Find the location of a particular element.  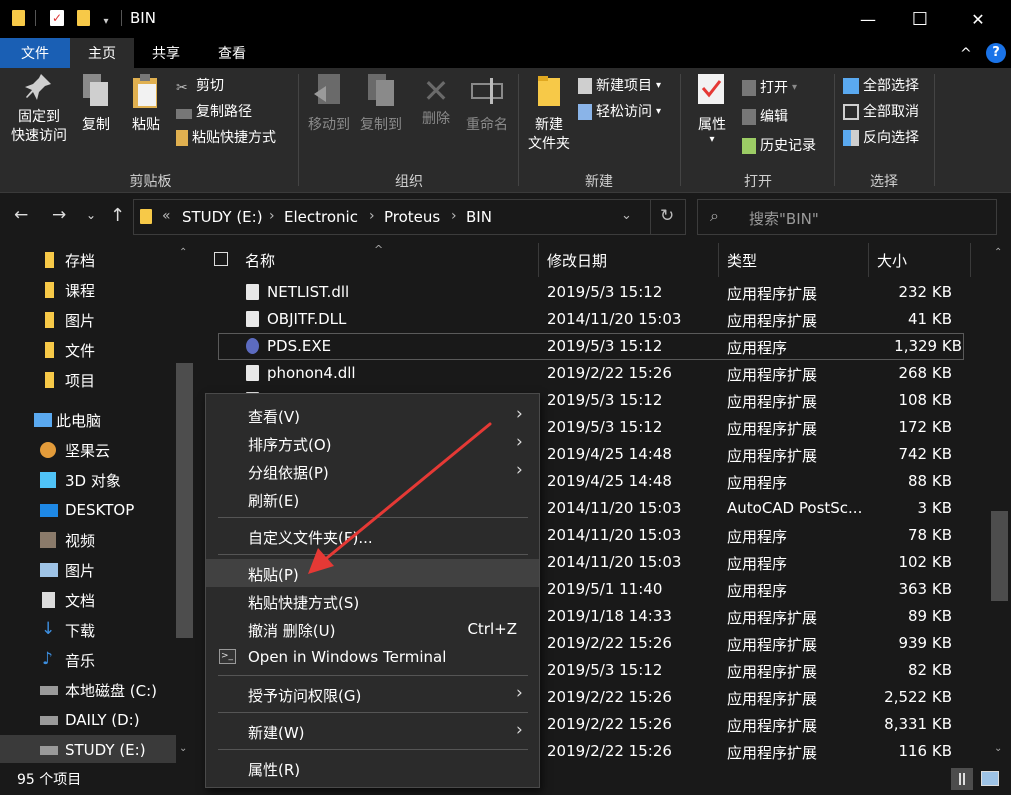

file-list-scrollbar: ⌃ ⌄ is located at coordinates (999, 503).